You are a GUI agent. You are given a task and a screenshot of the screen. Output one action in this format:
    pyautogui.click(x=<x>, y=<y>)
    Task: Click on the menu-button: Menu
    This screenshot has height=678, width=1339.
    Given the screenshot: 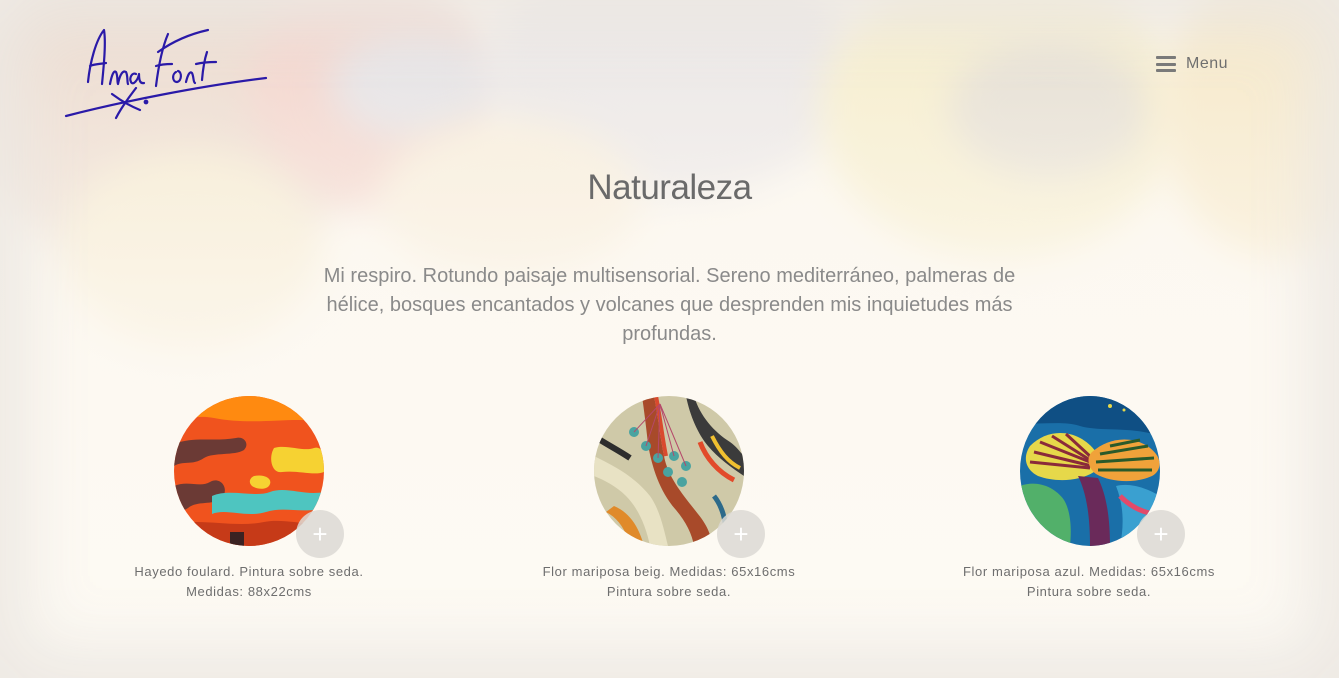 What is the action you would take?
    pyautogui.click(x=1192, y=64)
    